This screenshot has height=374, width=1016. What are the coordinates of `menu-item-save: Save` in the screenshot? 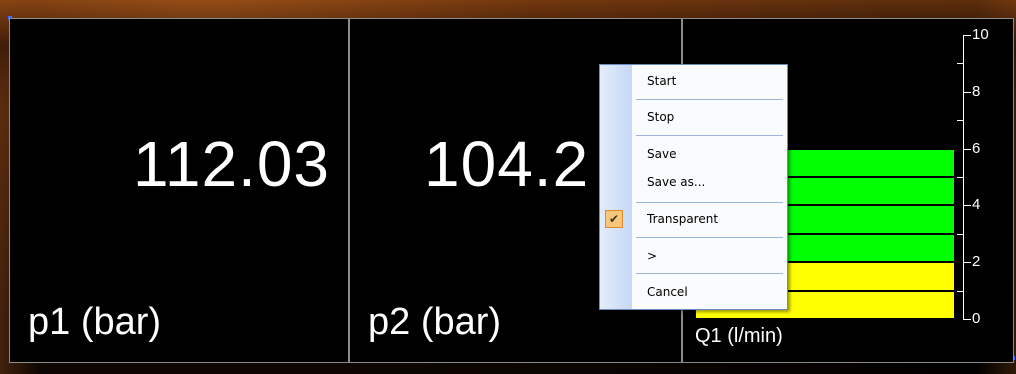 It's located at (693, 154).